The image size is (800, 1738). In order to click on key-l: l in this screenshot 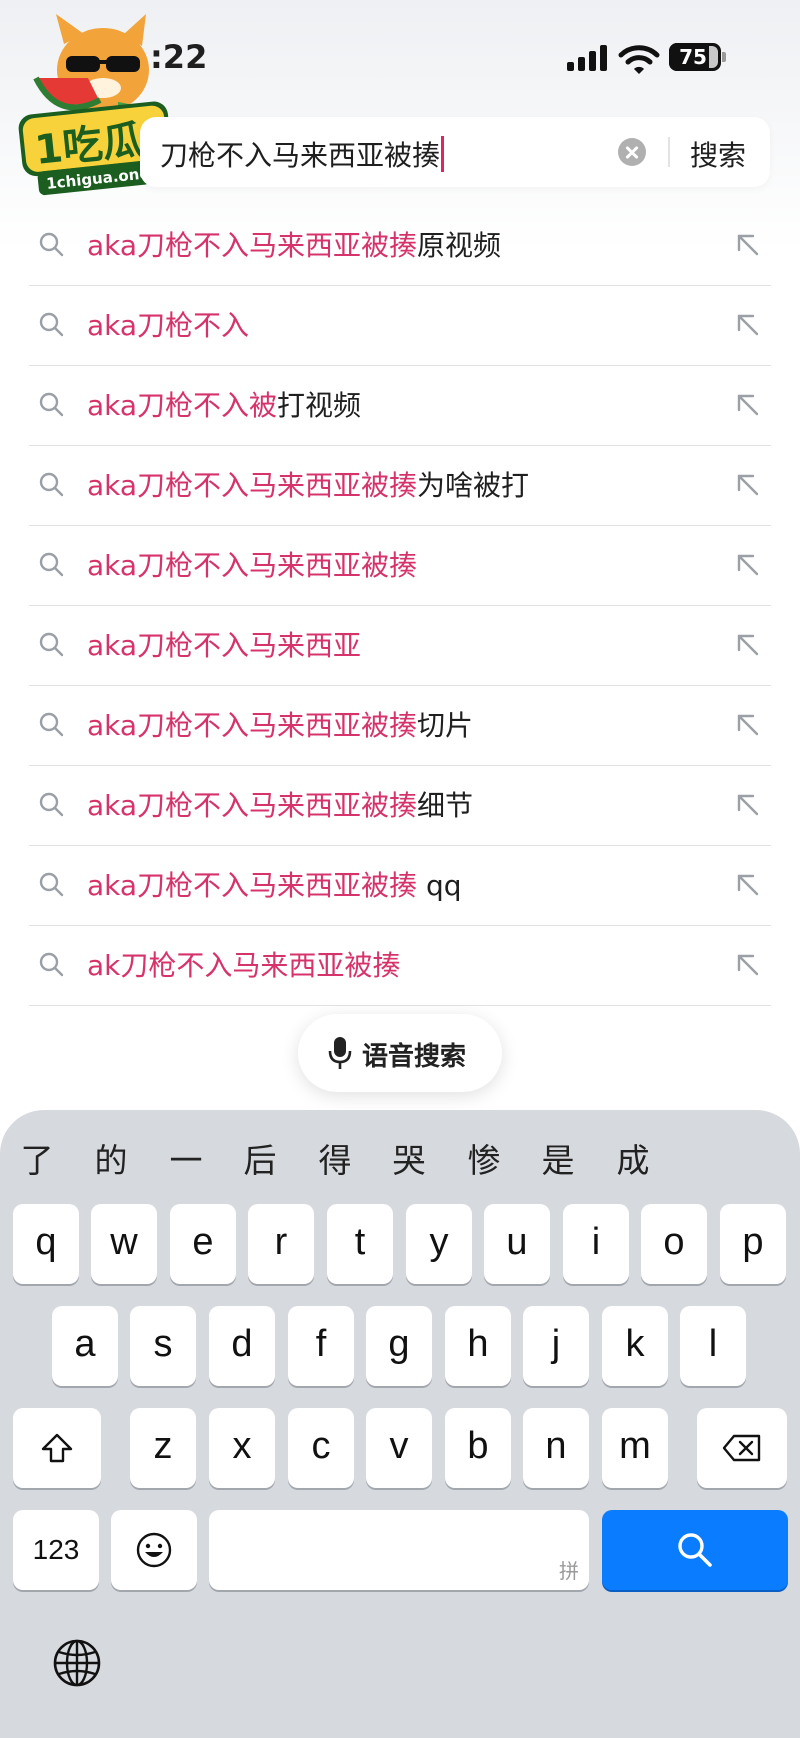, I will do `click(713, 1346)`.